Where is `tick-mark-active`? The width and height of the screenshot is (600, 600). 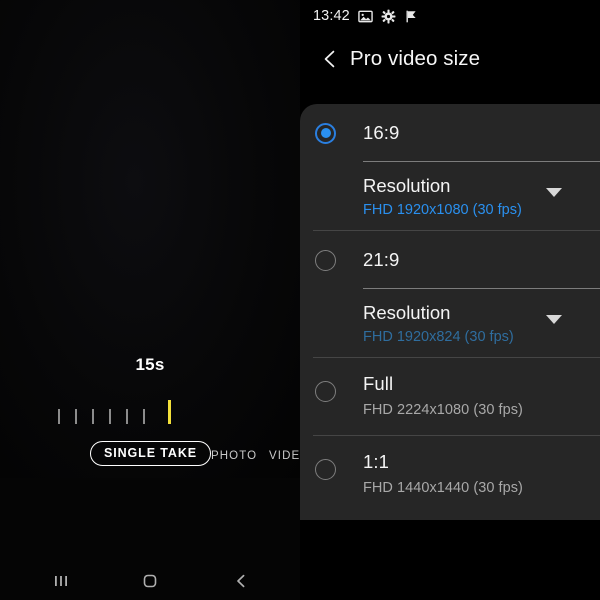 tick-mark-active is located at coordinates (169, 412).